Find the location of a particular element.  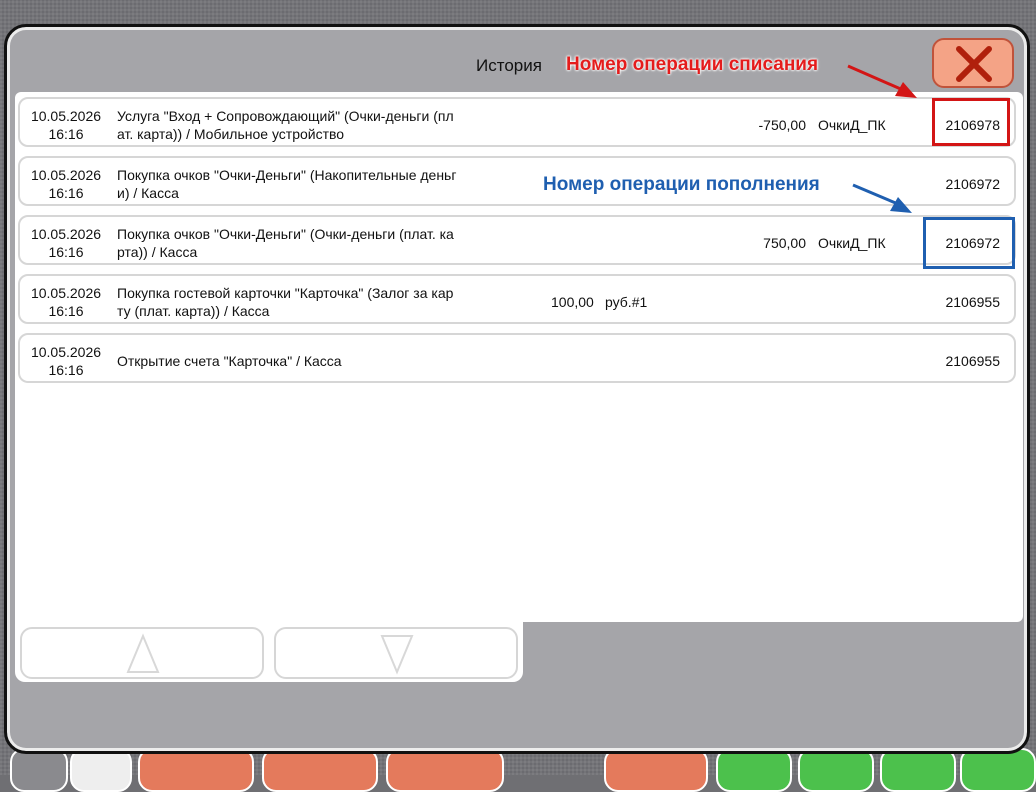

triangle-up-icon is located at coordinates (143, 653).